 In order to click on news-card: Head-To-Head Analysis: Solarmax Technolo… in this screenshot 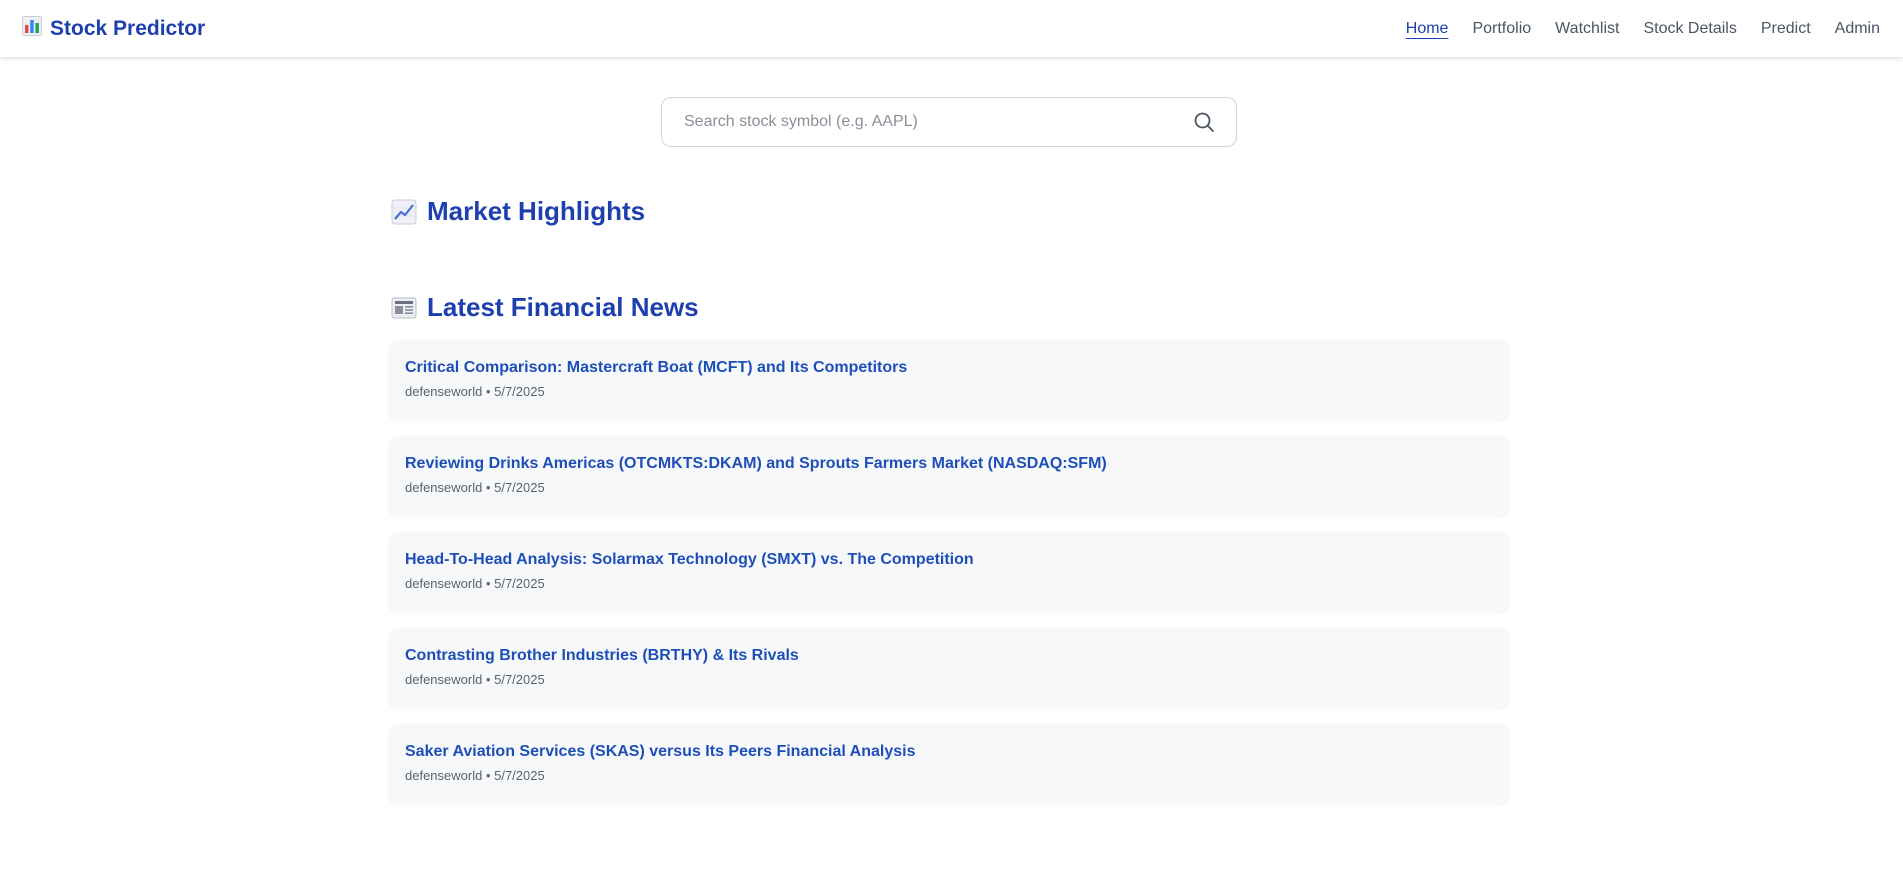, I will do `click(949, 572)`.